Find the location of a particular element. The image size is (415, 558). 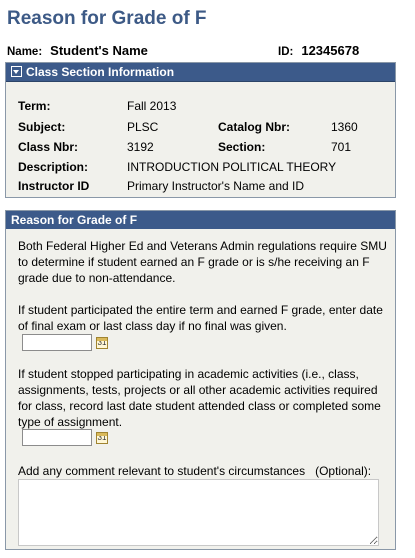

last-attended-date-input is located at coordinates (57, 437).